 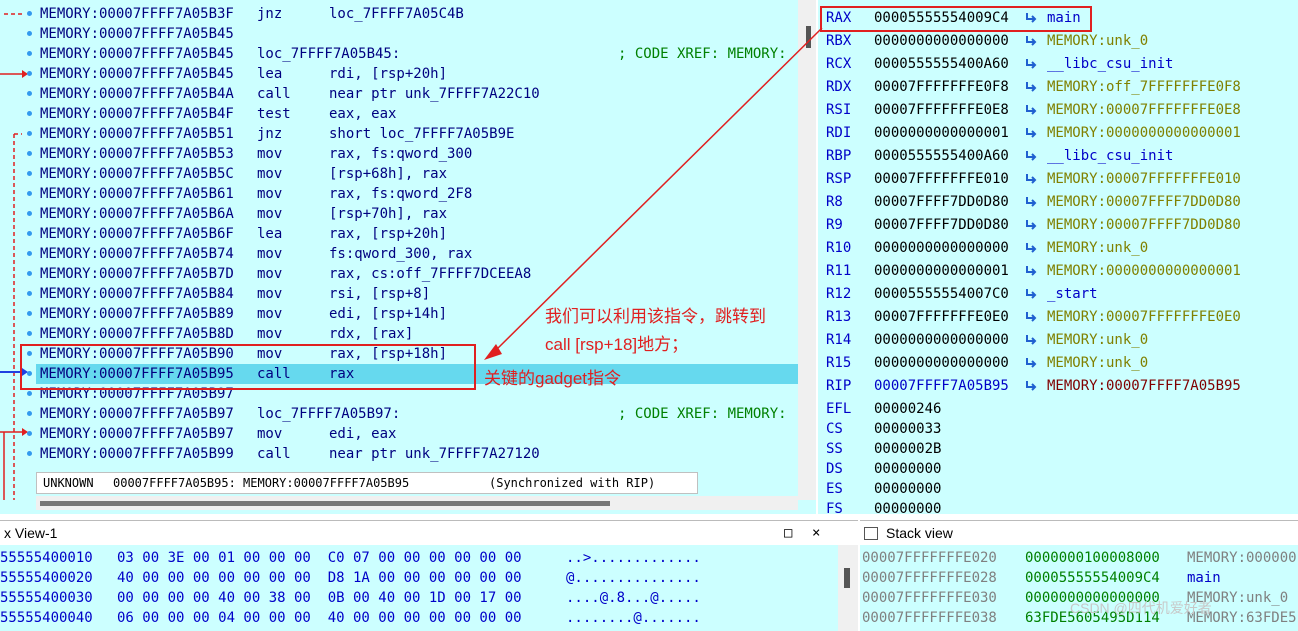 What do you see at coordinates (417, 434) in the screenshot?
I see `disasm-line: MEMORY:00007FFFF7A05B97 mov edi, eax` at bounding box center [417, 434].